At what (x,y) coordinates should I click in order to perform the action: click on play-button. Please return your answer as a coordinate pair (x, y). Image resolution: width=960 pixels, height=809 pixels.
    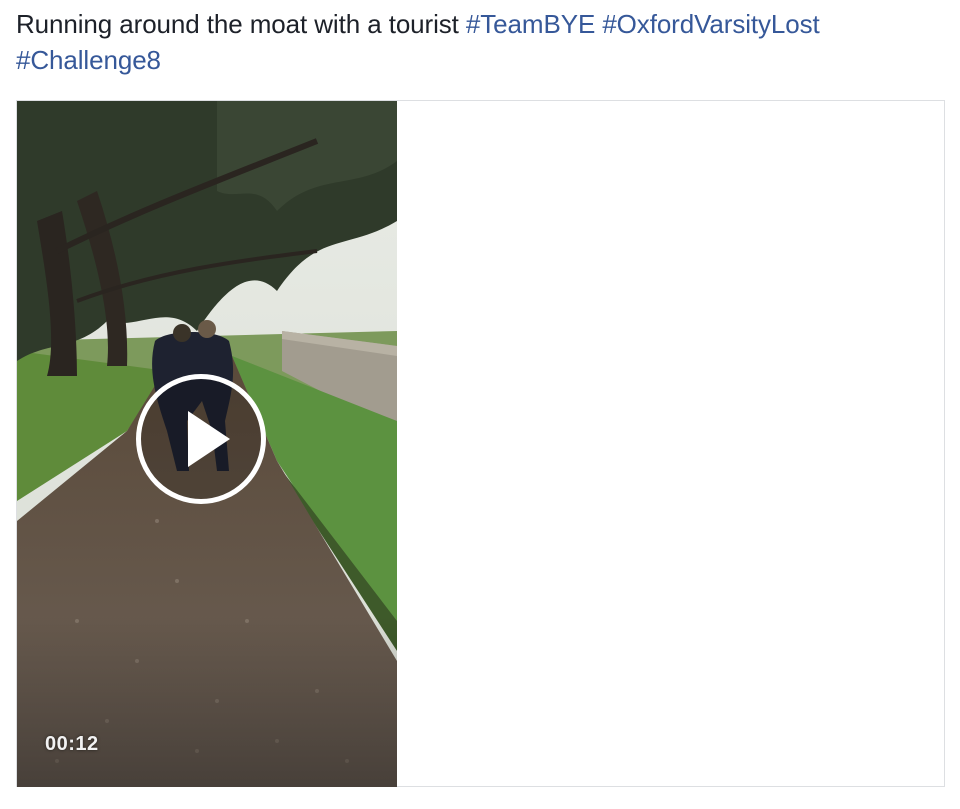
    Looking at the image, I should click on (201, 439).